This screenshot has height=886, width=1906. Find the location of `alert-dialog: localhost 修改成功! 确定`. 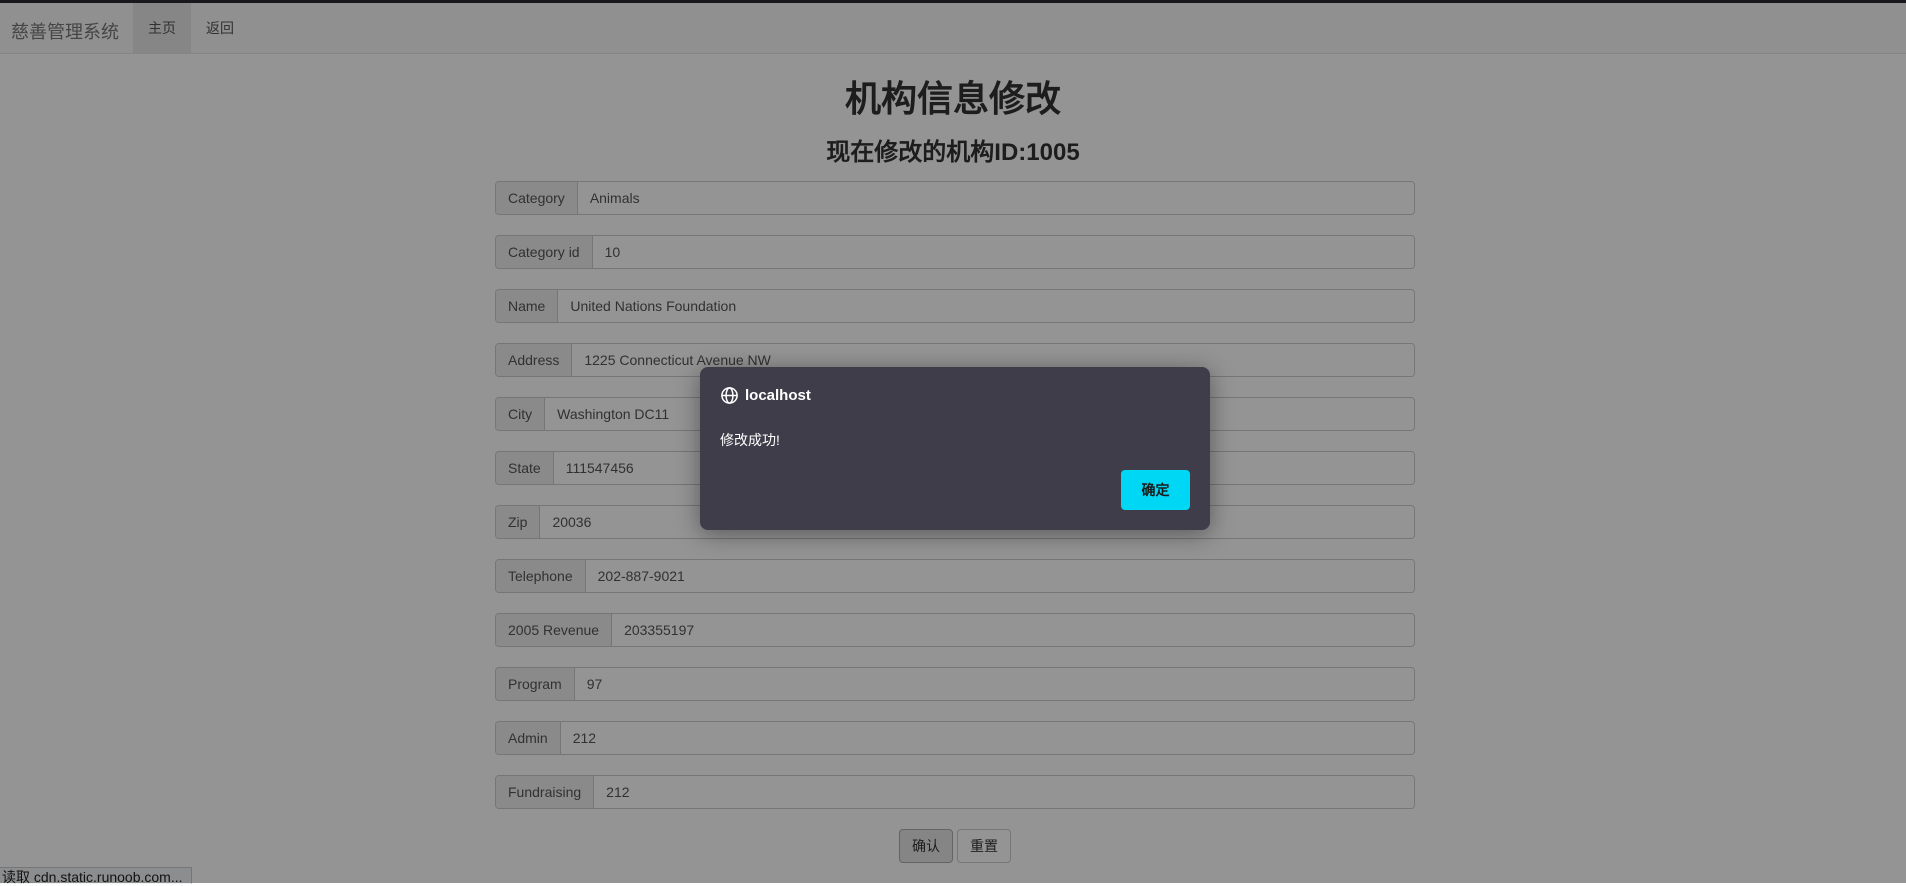

alert-dialog: localhost 修改成功! 确定 is located at coordinates (955, 448).